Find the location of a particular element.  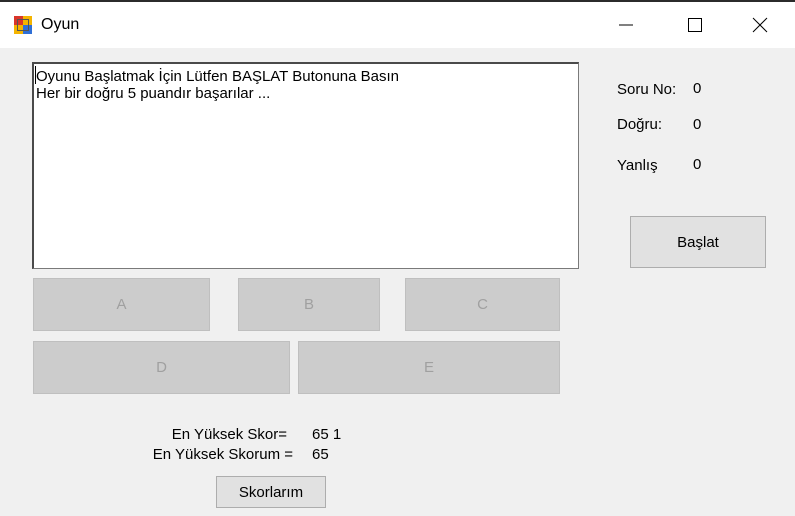

maximize-button is located at coordinates (695, 25).